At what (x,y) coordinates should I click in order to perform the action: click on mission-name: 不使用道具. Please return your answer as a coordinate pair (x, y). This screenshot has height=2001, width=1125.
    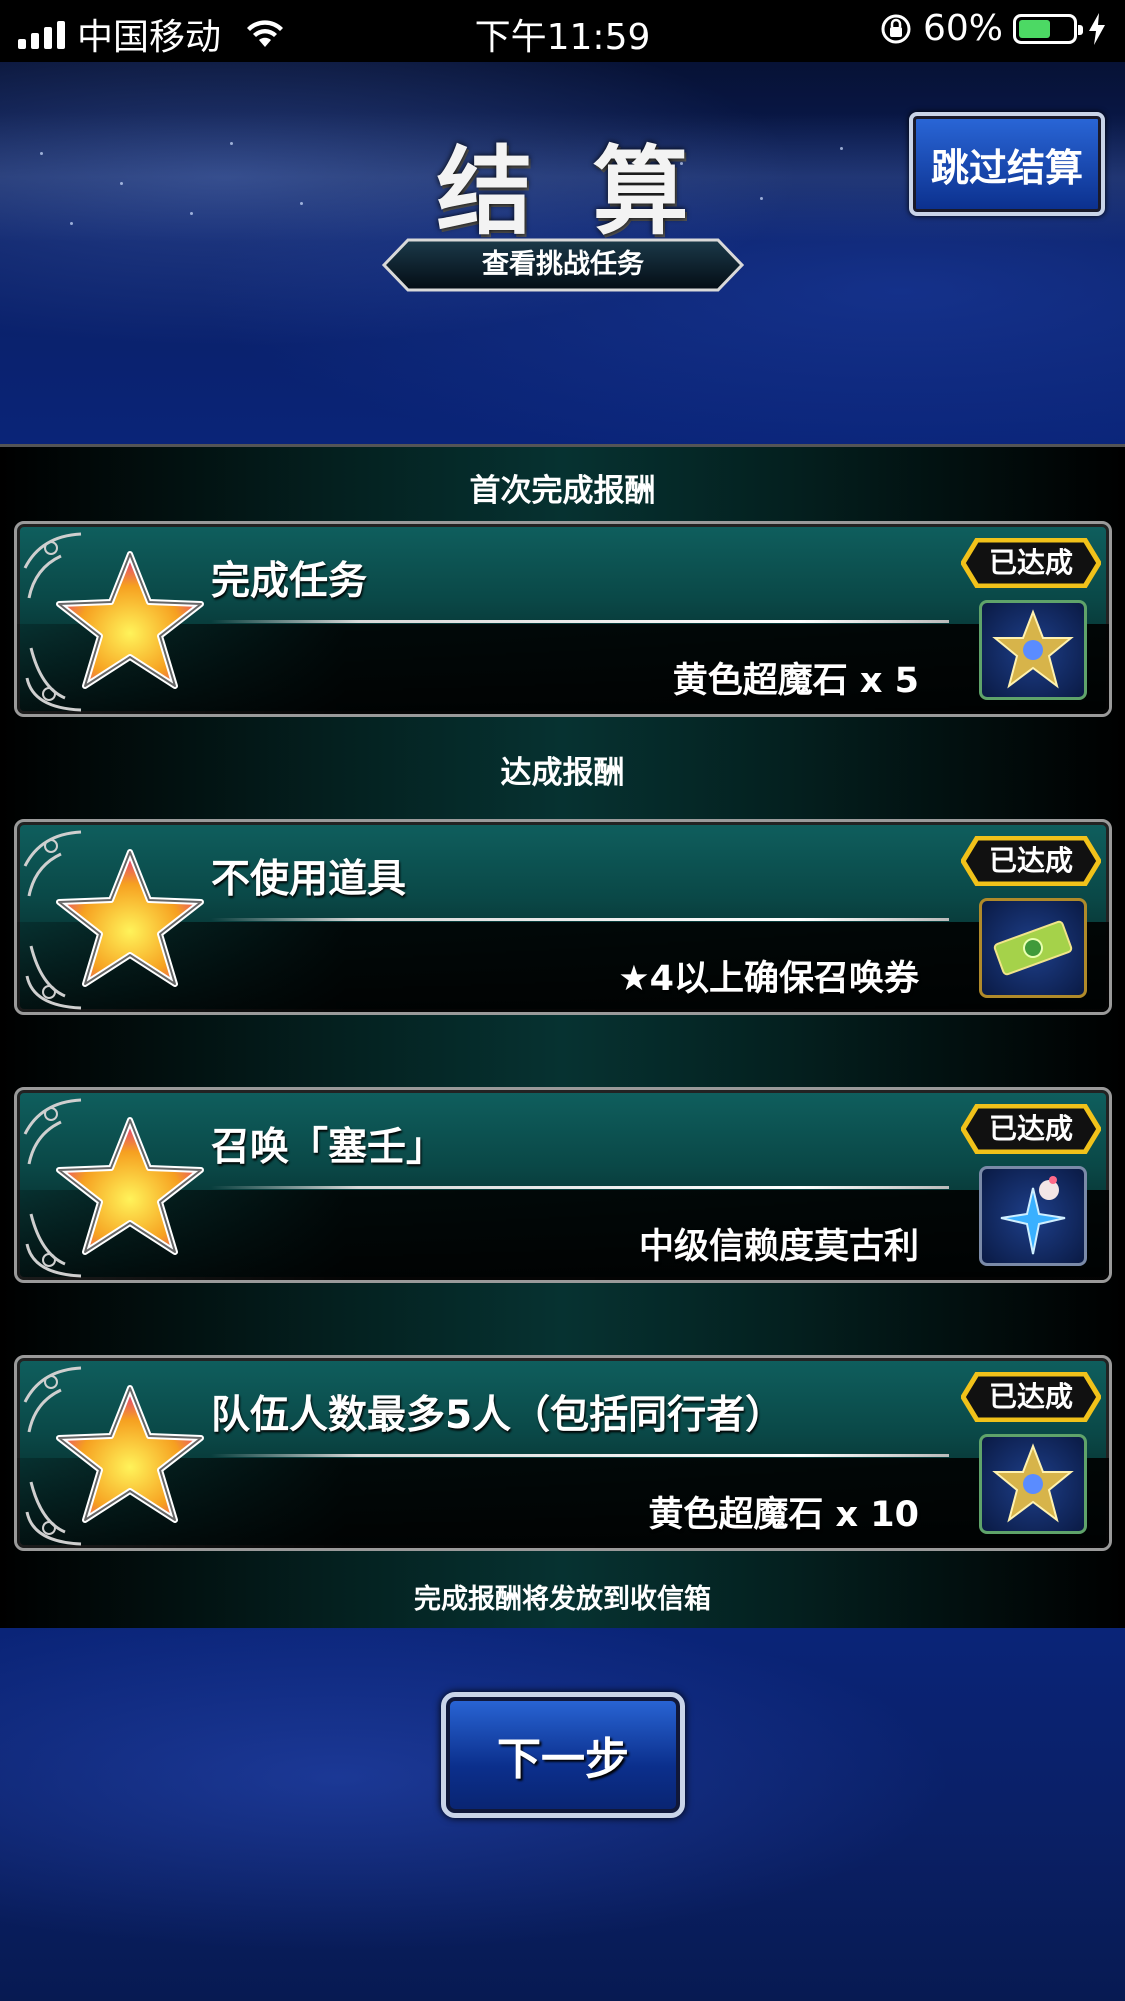
    Looking at the image, I should click on (309, 879).